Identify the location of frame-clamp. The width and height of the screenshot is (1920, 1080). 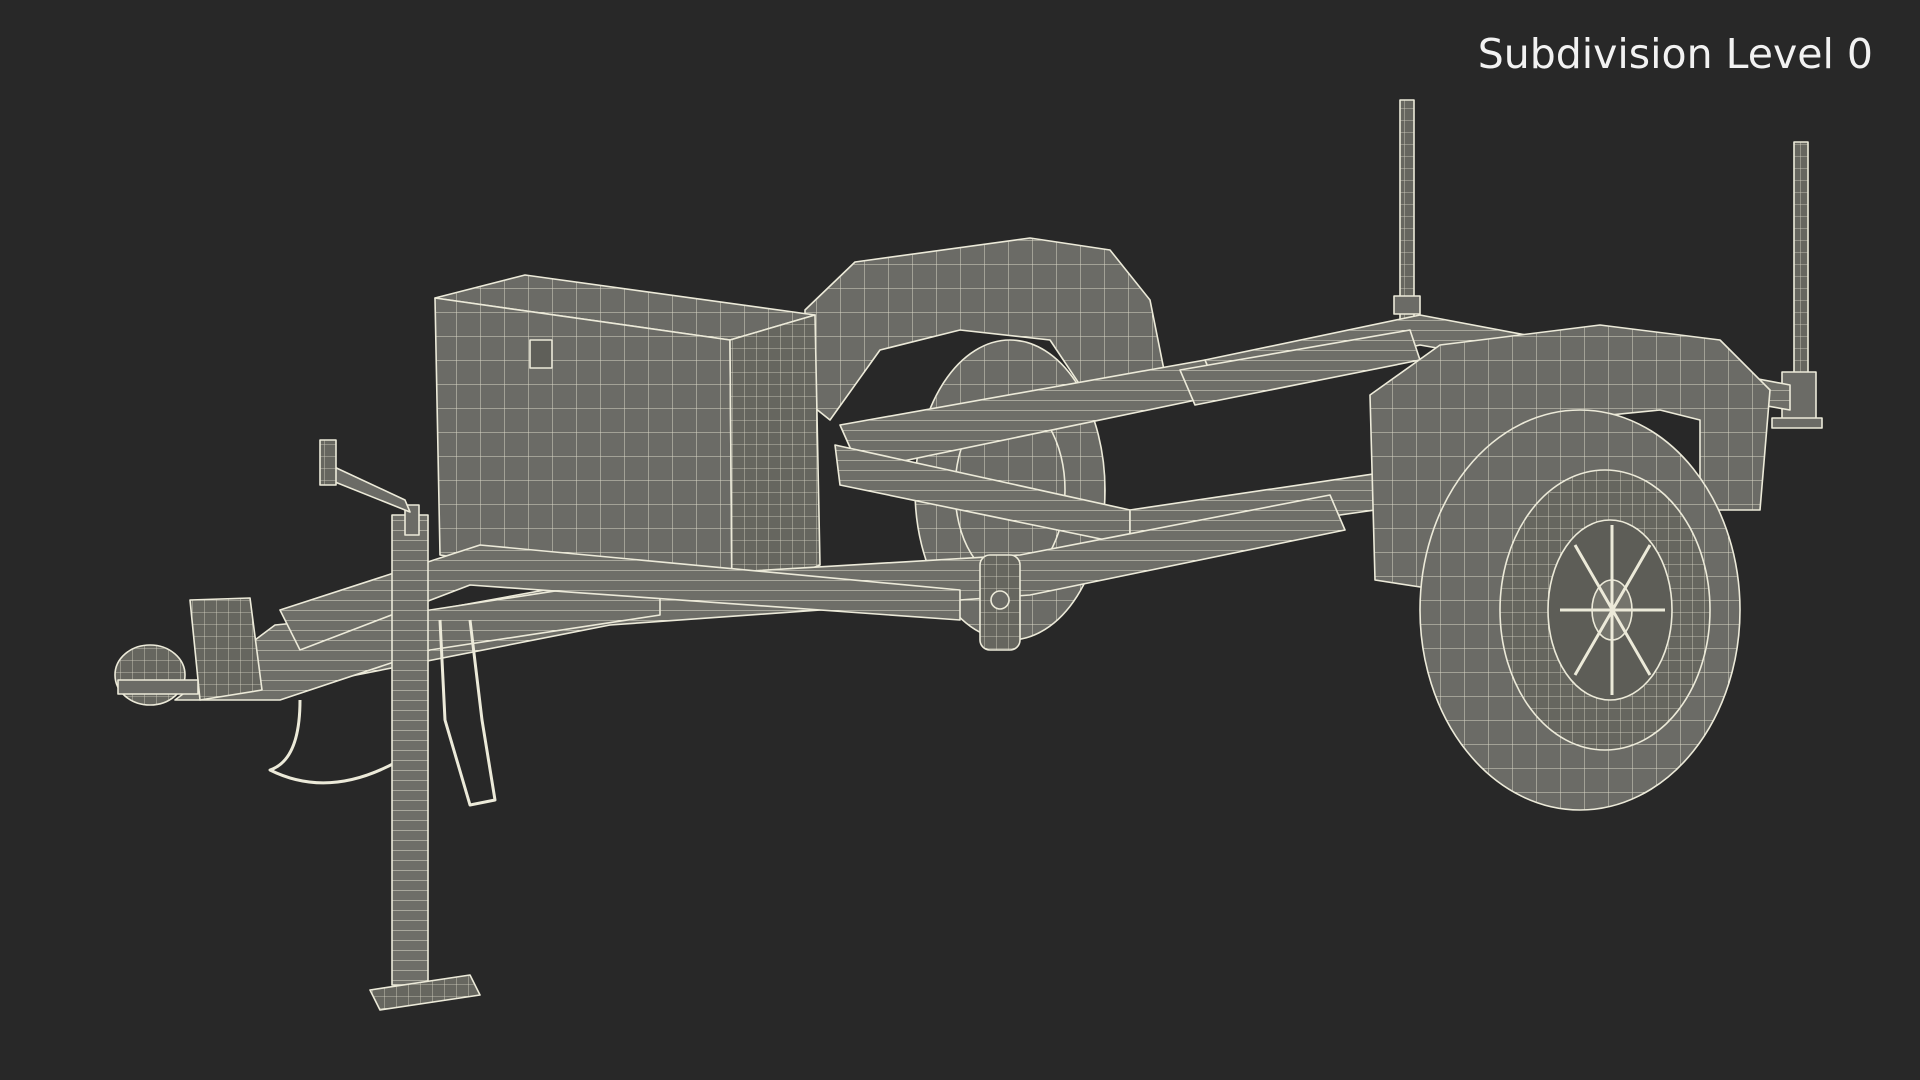
(1000, 602).